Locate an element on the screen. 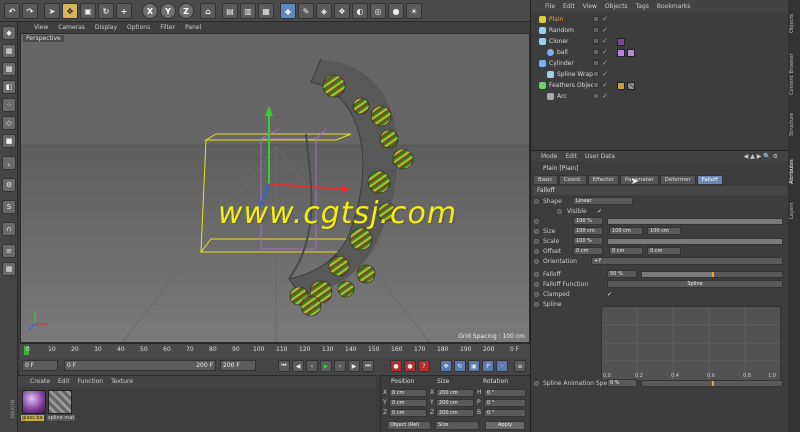 The height and width of the screenshot is (432, 800). material-menu-function: Function is located at coordinates (91, 381).